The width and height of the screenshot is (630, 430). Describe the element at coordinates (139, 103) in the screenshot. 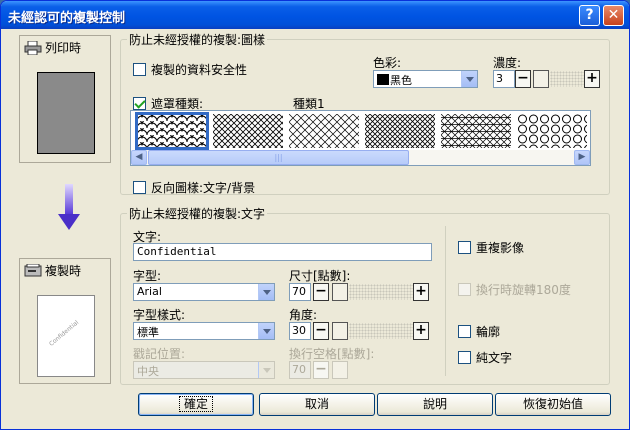

I see `mask-type-box` at that location.